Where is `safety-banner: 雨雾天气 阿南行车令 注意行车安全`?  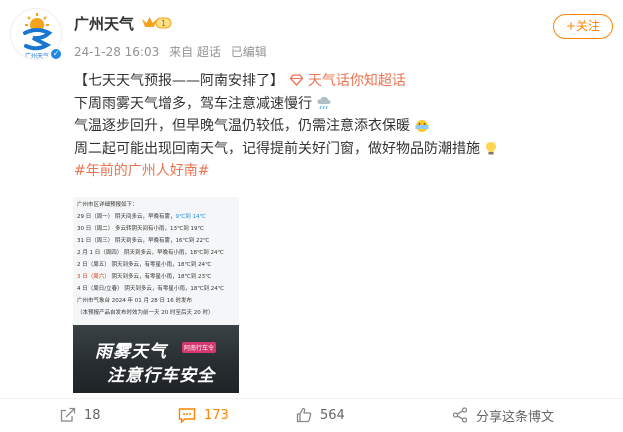 safety-banner: 雨雾天气 阿南行车令 注意行车安全 is located at coordinates (156, 359).